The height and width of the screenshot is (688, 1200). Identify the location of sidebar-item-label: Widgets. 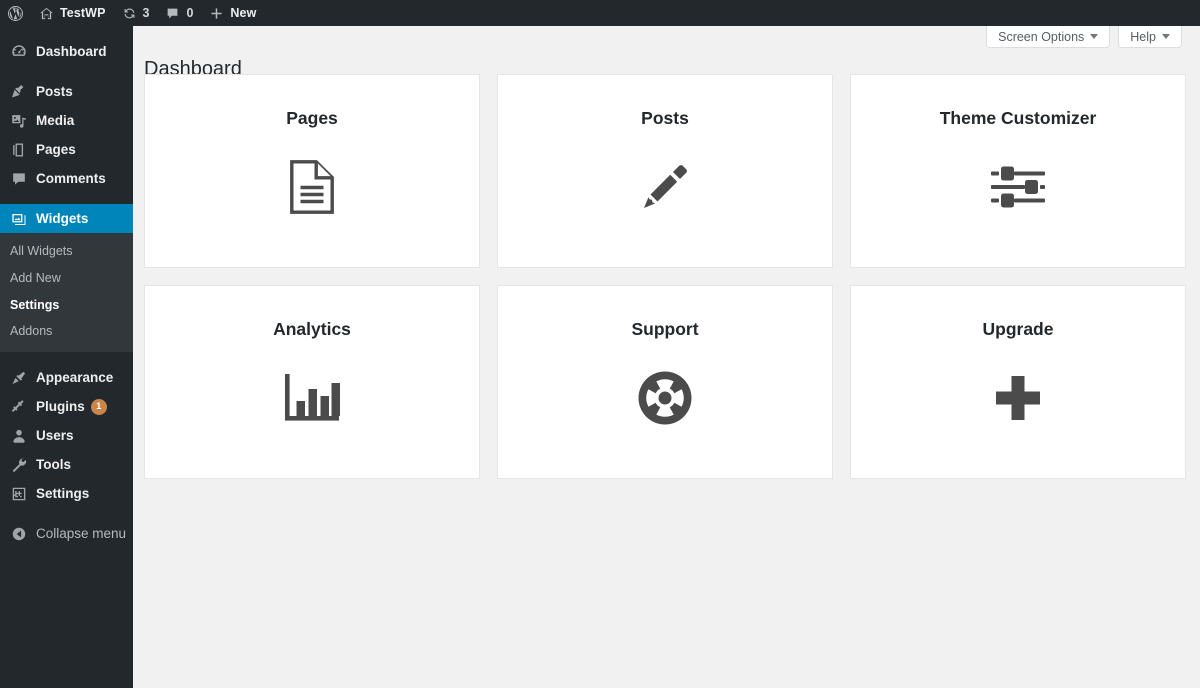
(62, 218).